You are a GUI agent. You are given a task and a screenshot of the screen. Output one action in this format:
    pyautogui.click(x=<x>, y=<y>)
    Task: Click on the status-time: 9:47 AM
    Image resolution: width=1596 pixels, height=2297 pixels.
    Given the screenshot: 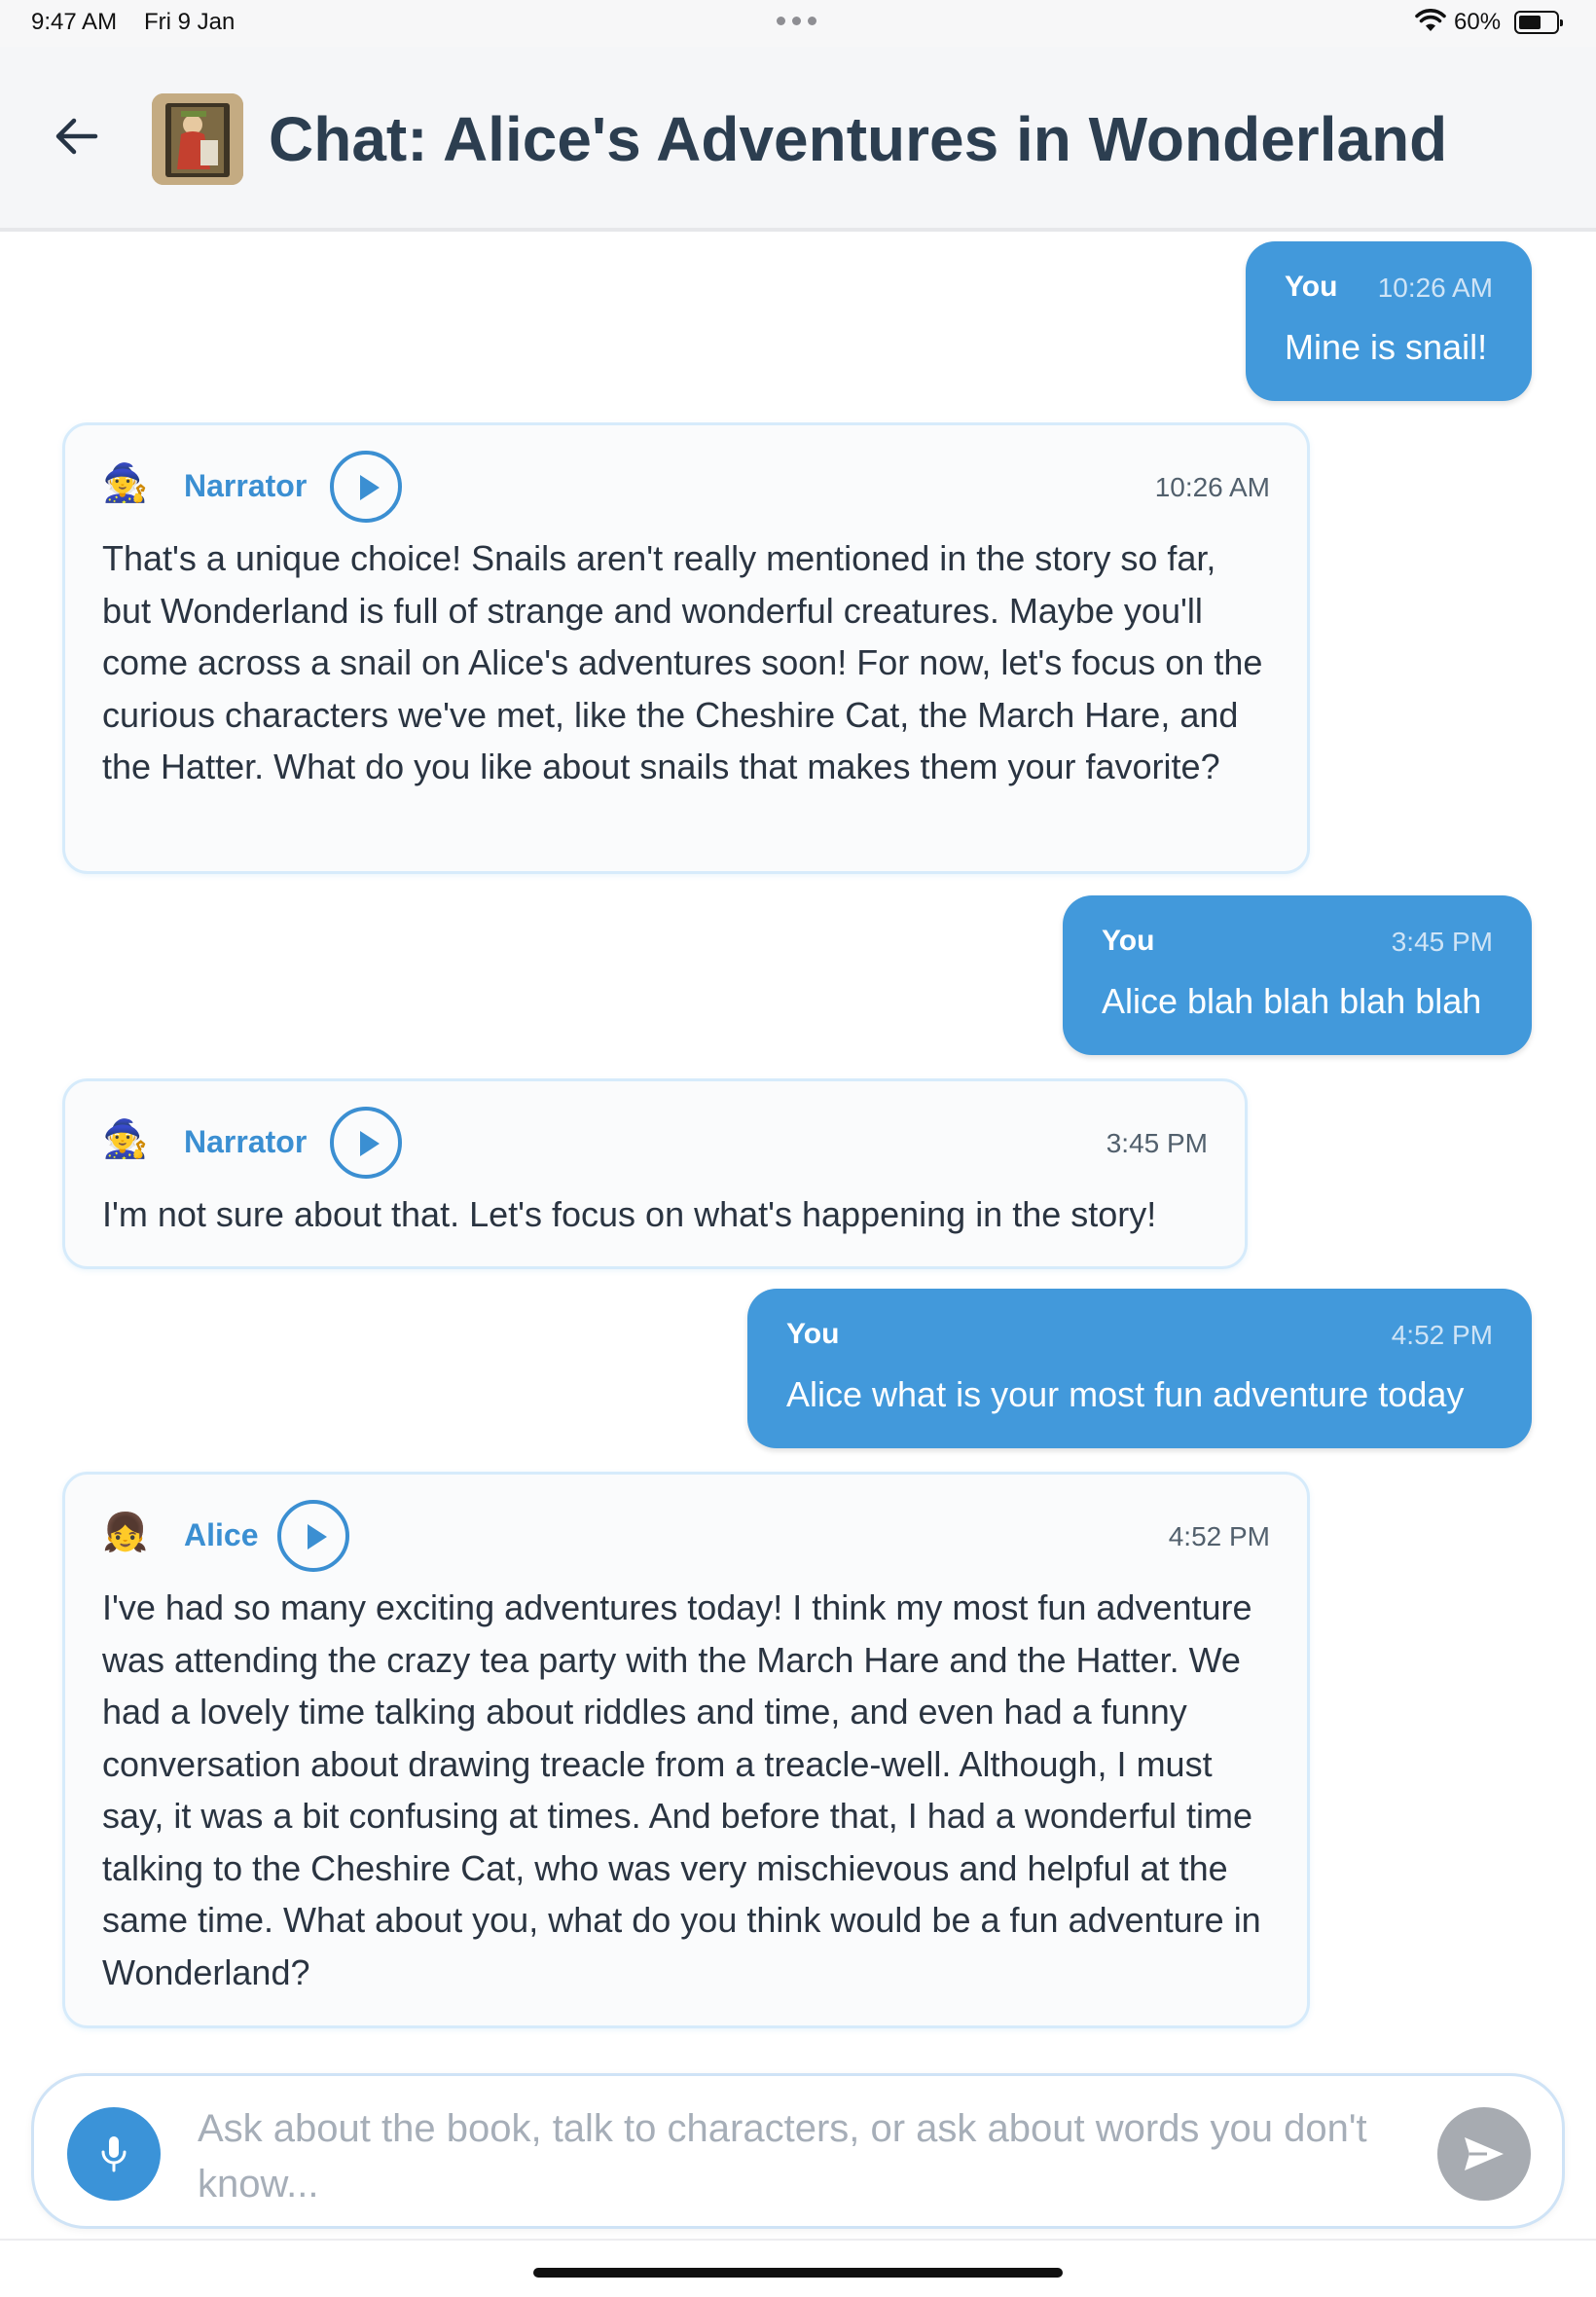 What is the action you would take?
    pyautogui.click(x=74, y=22)
    